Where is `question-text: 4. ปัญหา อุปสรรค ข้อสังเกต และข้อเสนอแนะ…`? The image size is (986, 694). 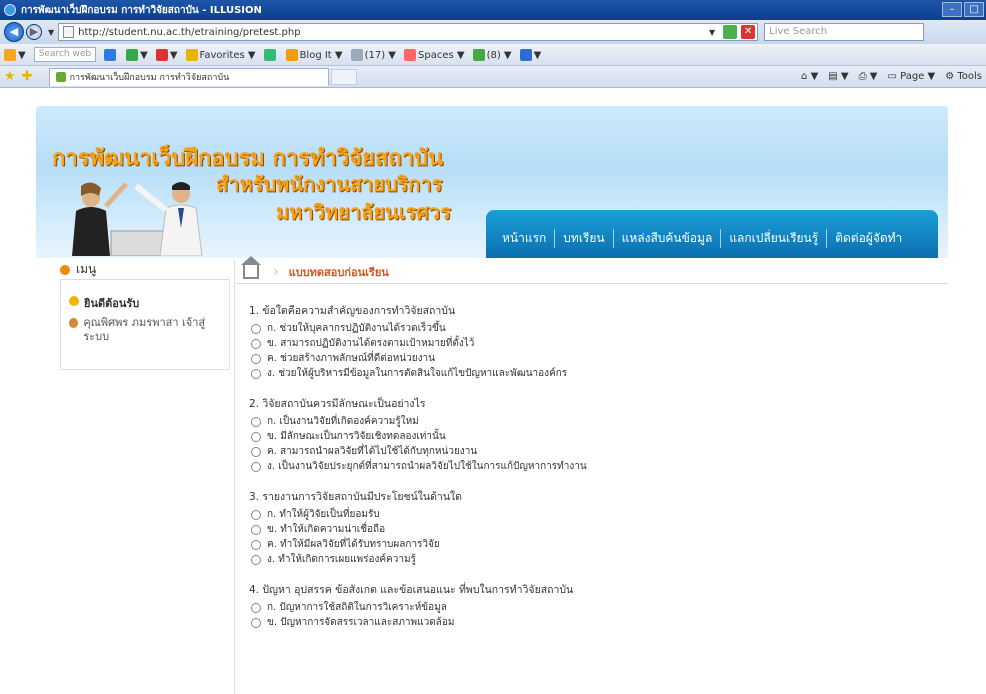
question-text: 4. ปัญหา อุปสรรค ข้อสังเกต และข้อเสนอแนะ… is located at coordinates (411, 590).